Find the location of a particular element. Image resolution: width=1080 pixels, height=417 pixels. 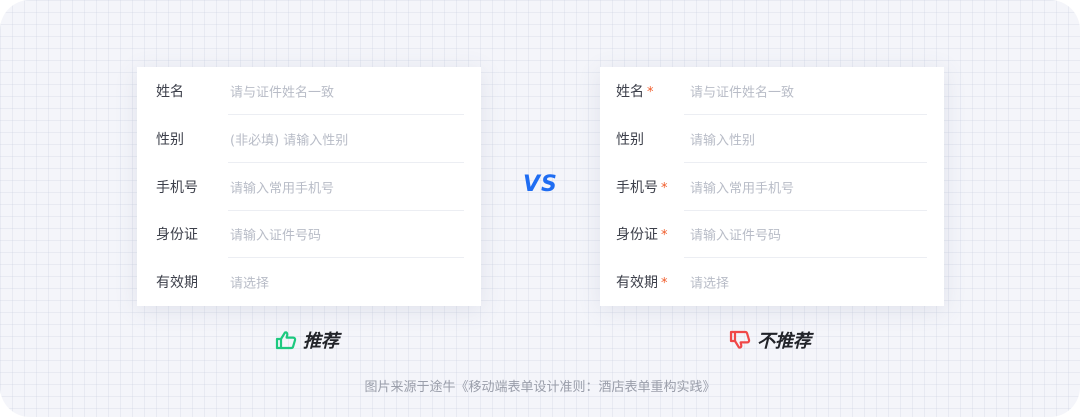

form-row-name: 姓名 请与证件姓名一致 is located at coordinates (309, 91).